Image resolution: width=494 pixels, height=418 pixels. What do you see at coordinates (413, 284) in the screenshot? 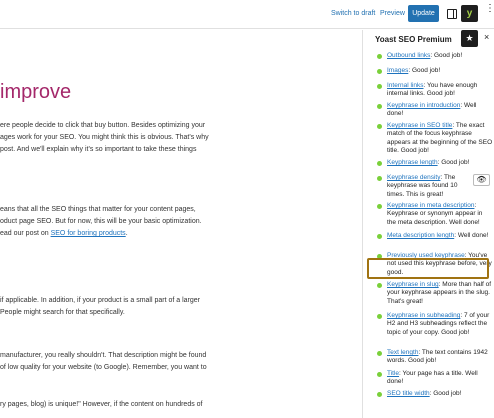
I see `keyphrase-in-slug-link: Keyphrase in slug` at bounding box center [413, 284].